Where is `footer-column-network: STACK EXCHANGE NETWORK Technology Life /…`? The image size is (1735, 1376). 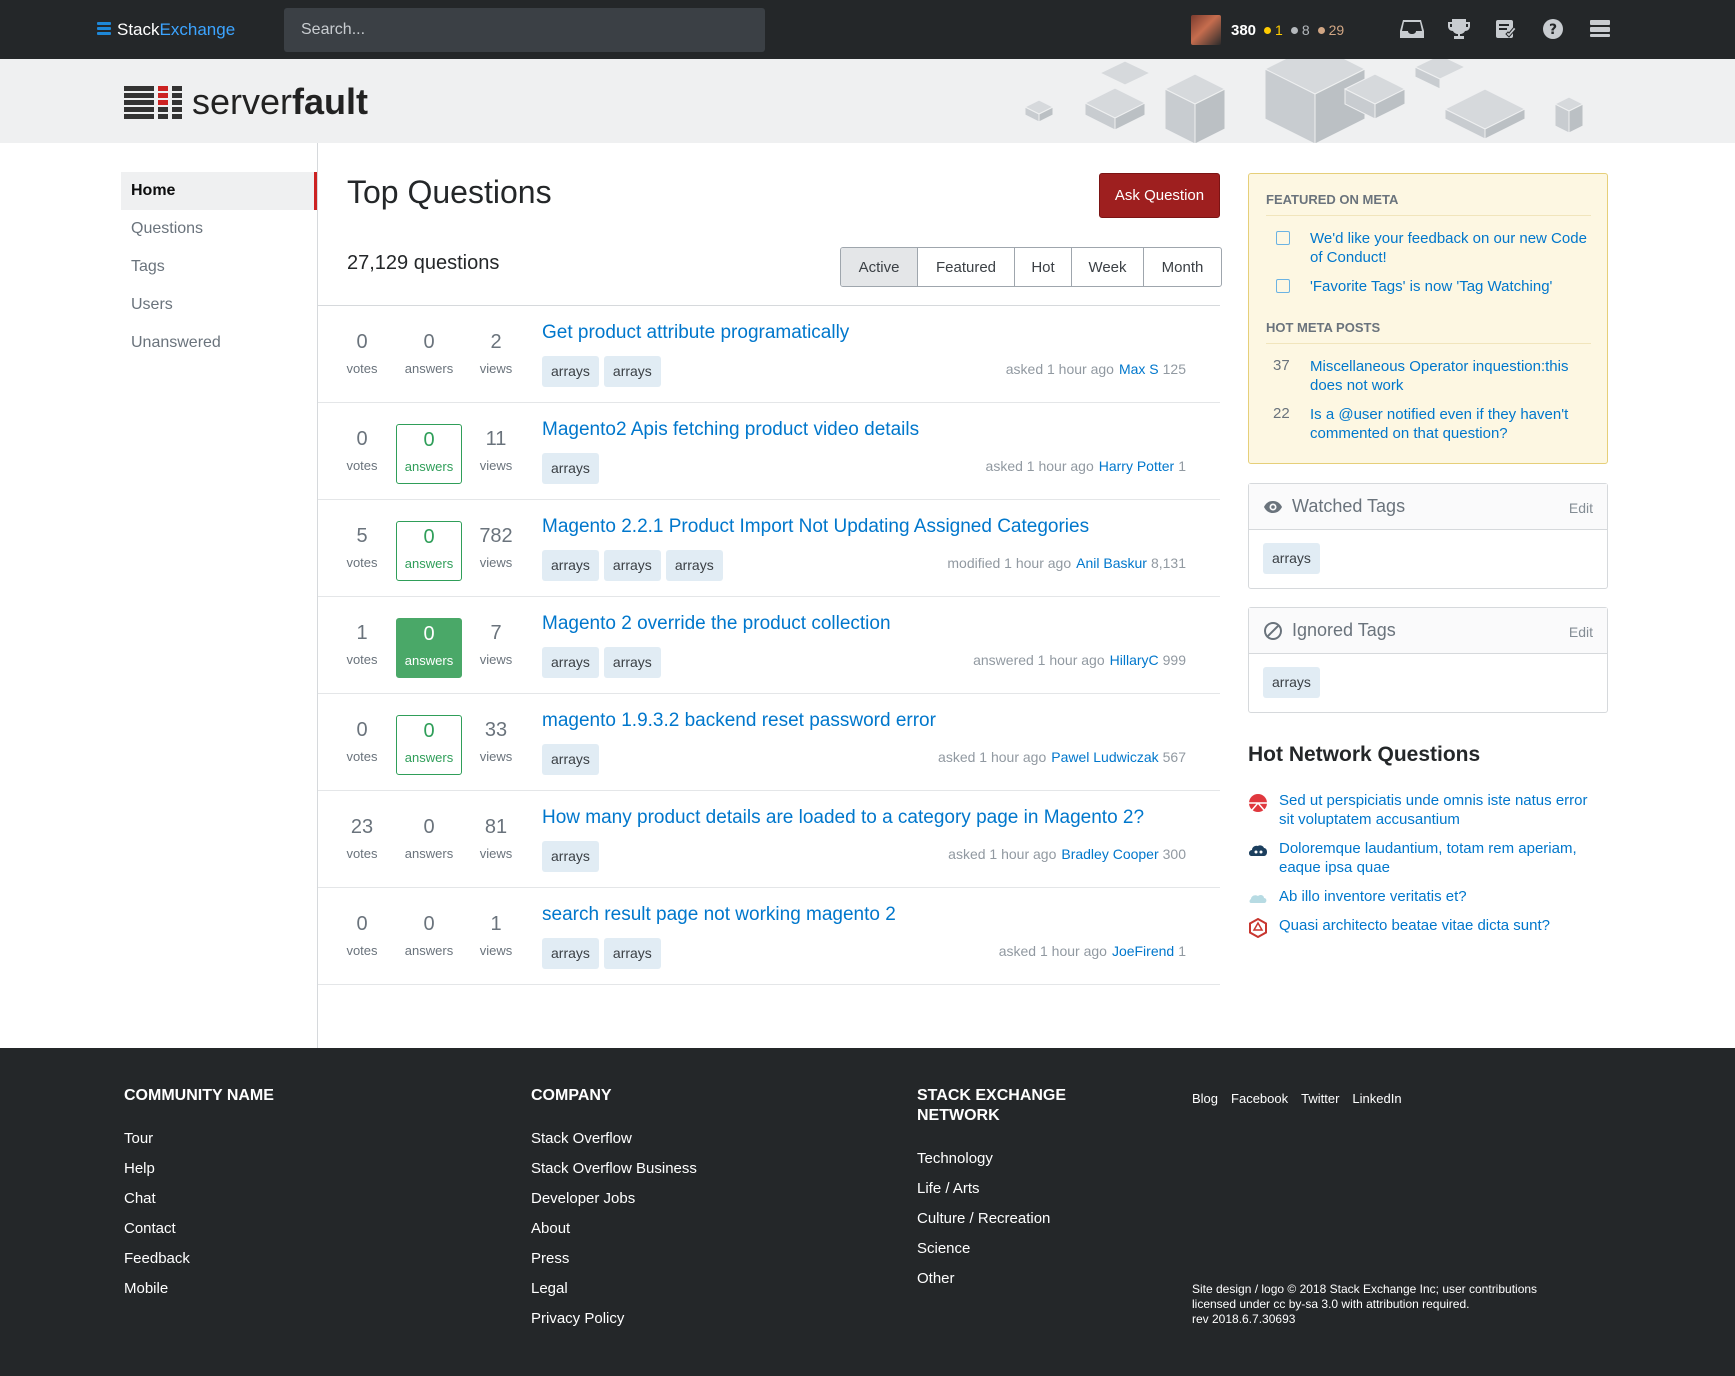
footer-column-network: STACK EXCHANGE NETWORK Technology Life /… is located at coordinates (1007, 1190).